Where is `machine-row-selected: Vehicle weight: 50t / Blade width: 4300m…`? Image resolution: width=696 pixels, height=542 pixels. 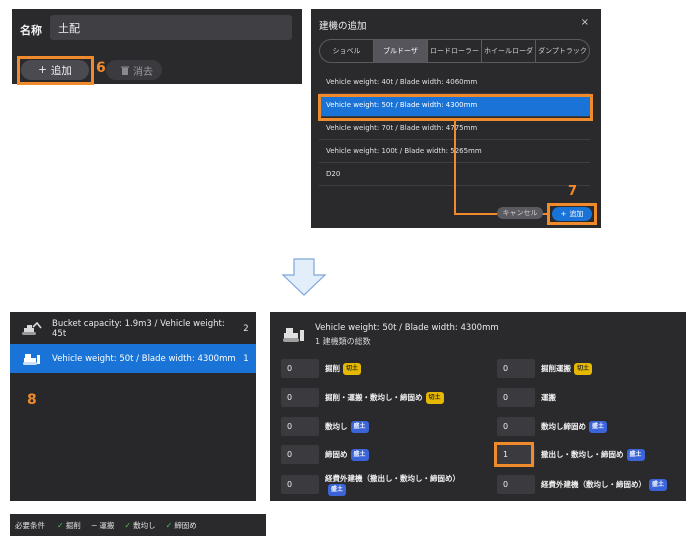 machine-row-selected: Vehicle weight: 50t / Blade width: 4300m… is located at coordinates (133, 358).